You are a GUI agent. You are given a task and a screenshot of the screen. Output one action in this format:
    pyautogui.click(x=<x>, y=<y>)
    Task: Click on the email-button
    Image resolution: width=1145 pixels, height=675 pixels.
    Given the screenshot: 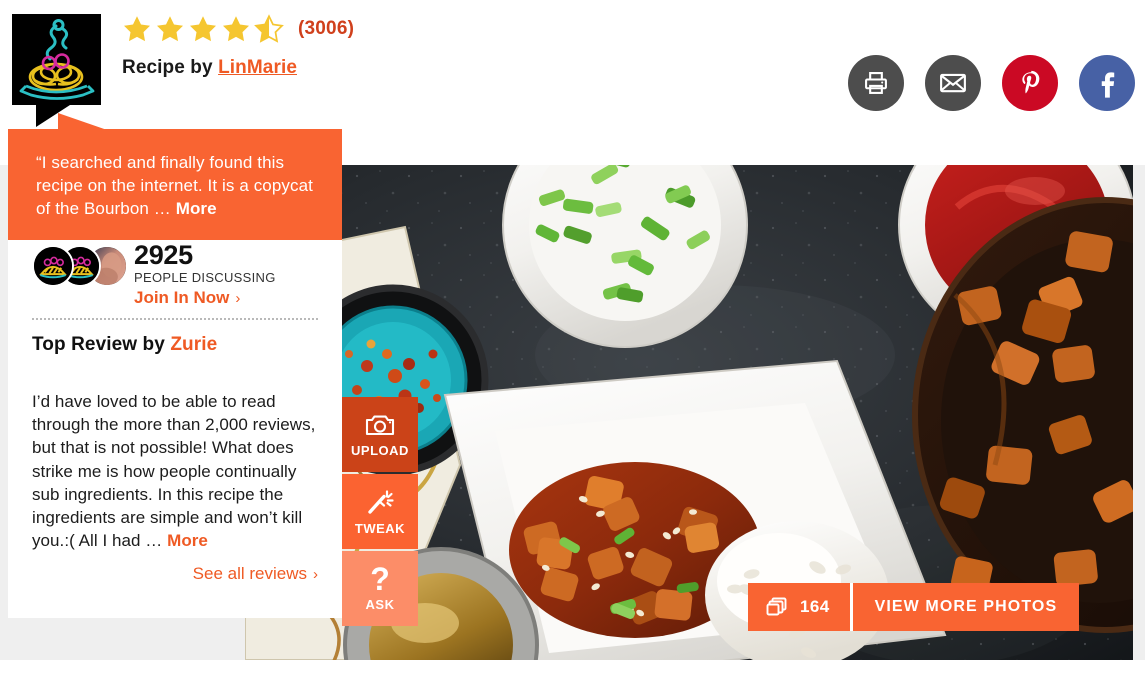 What is the action you would take?
    pyautogui.click(x=953, y=83)
    